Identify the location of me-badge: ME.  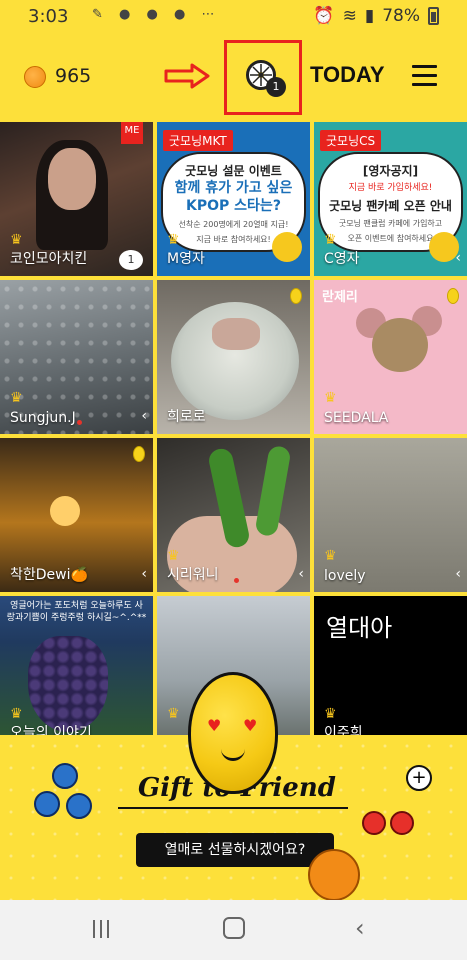
(132, 133).